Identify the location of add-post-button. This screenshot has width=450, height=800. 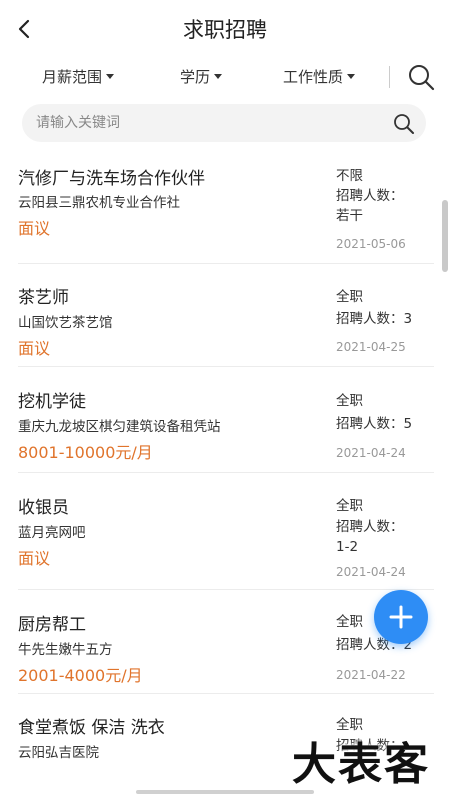
(401, 617).